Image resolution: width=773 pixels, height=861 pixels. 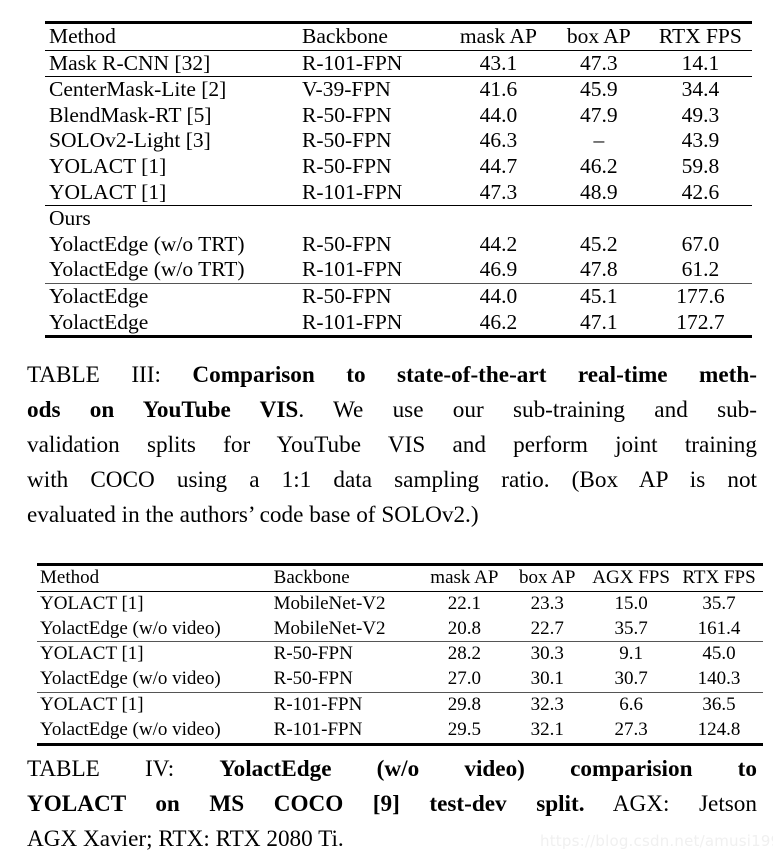 What do you see at coordinates (498, 89) in the screenshot?
I see `cell-mask-ap: 41.6` at bounding box center [498, 89].